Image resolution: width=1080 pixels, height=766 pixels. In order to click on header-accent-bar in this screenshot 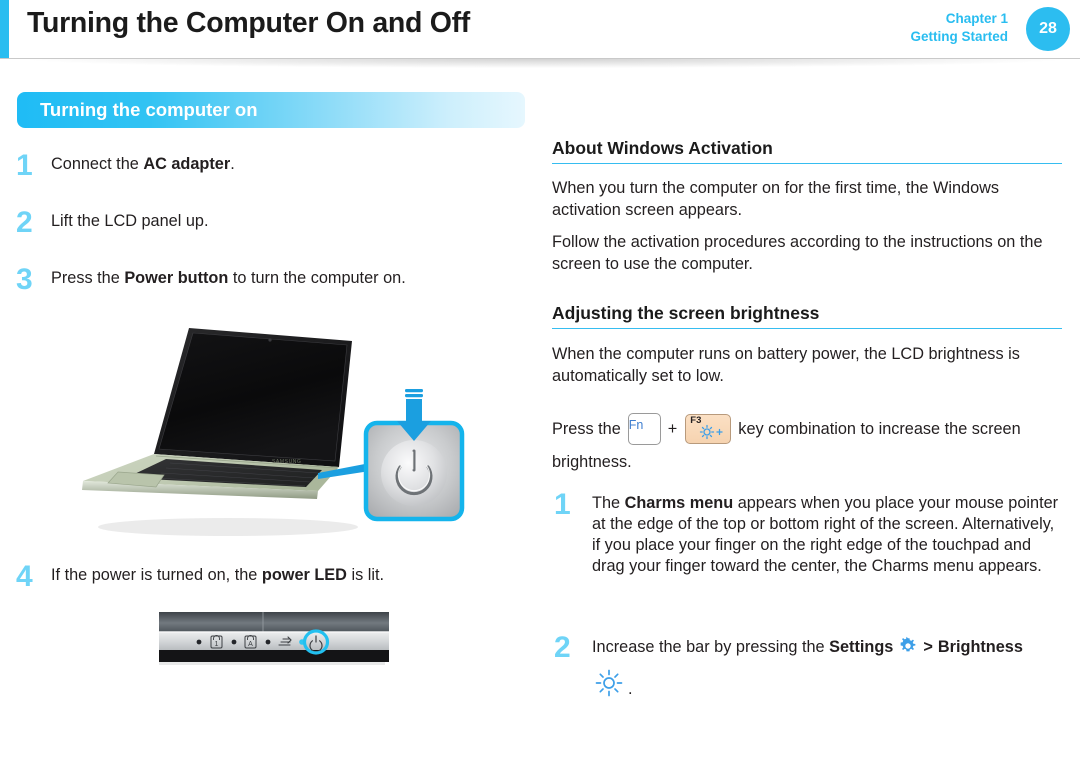, I will do `click(4, 29)`.